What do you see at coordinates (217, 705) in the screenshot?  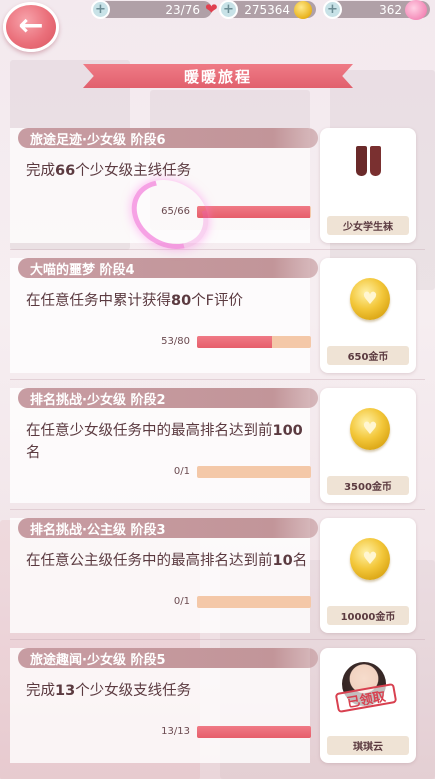 I see `task-card: 旅途趣闻·少女级 阶段5 完成13个少女级支线任务 13/13 已领取 琪琪云` at bounding box center [217, 705].